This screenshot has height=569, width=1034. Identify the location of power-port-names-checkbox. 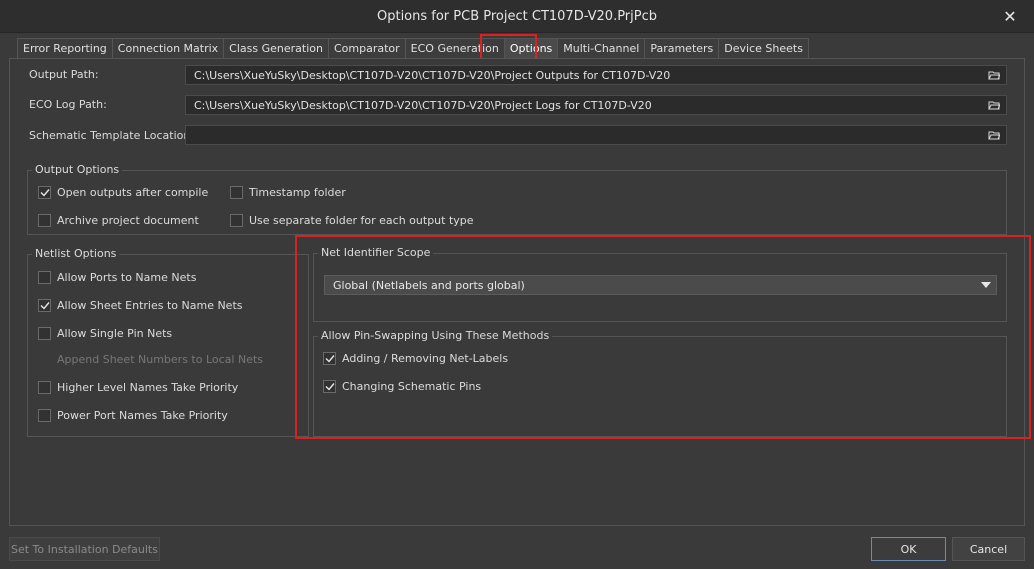
(44, 415).